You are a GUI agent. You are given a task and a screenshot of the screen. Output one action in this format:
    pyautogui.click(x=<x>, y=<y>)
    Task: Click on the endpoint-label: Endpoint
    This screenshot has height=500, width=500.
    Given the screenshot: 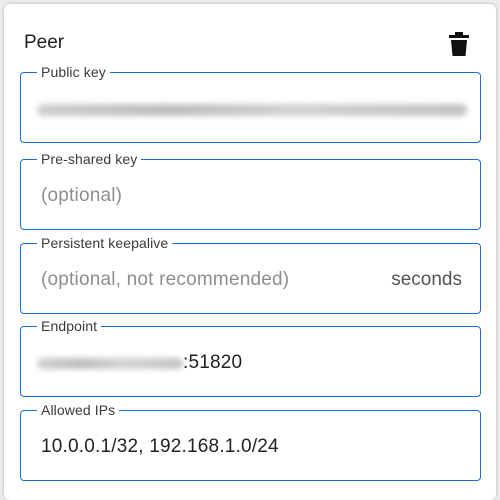 What is the action you would take?
    pyautogui.click(x=69, y=326)
    